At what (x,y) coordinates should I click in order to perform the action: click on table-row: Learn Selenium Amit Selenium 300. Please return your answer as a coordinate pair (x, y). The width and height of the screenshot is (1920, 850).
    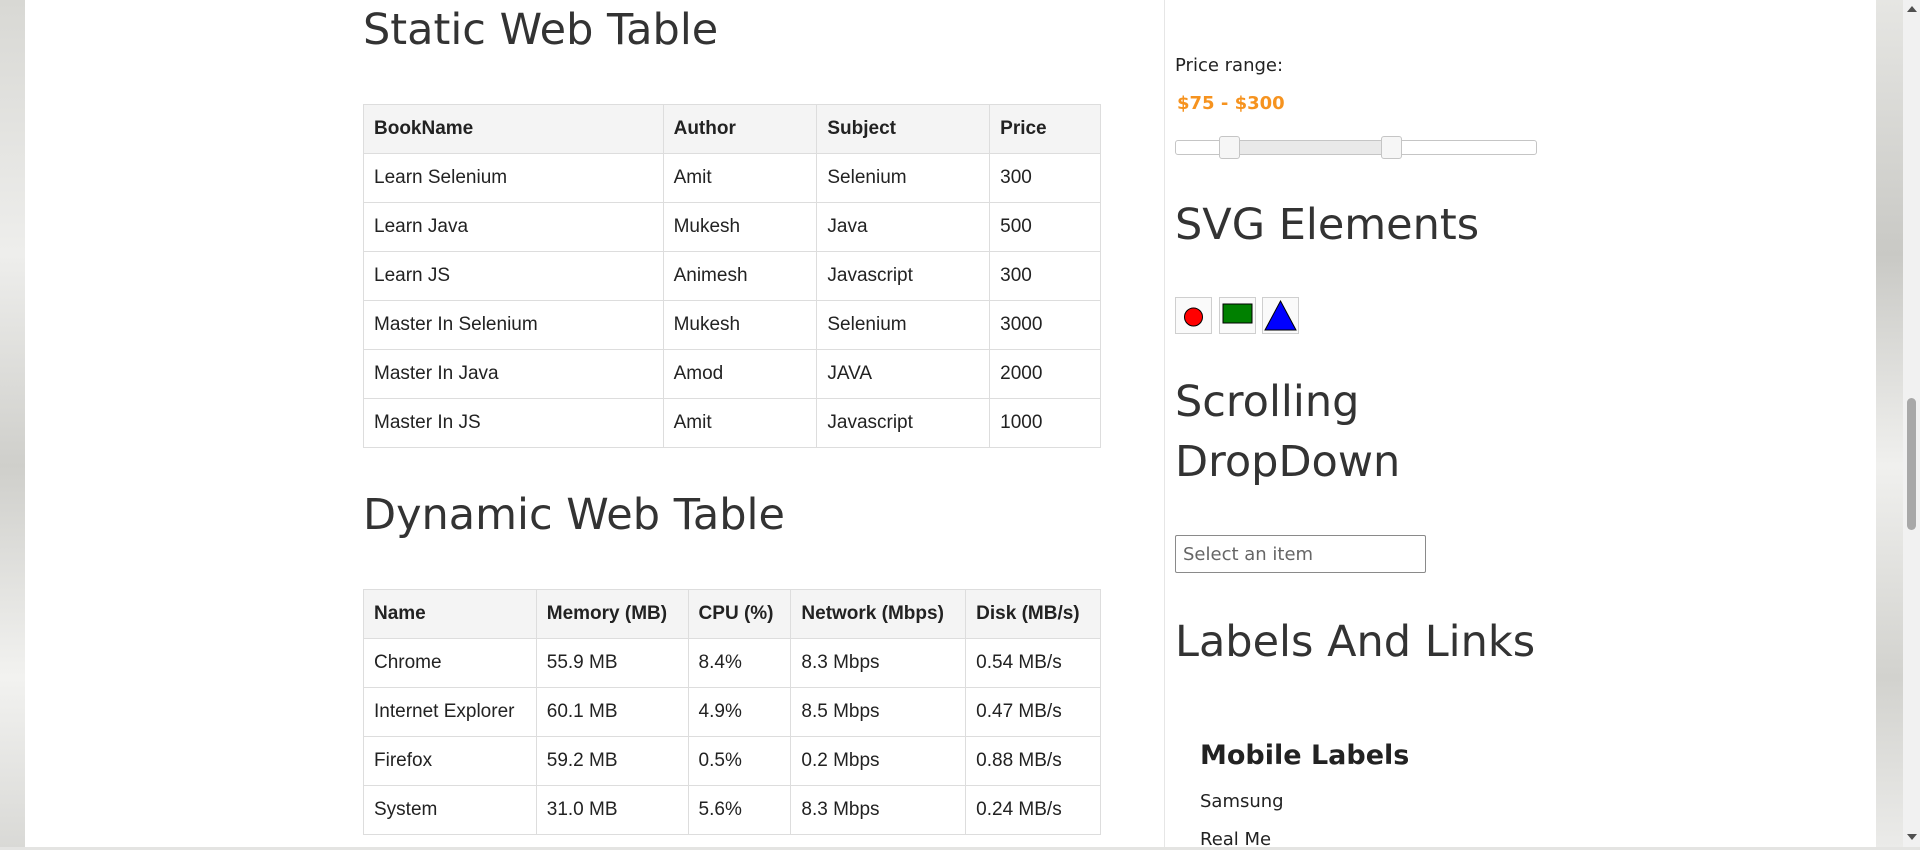
    Looking at the image, I should click on (732, 178).